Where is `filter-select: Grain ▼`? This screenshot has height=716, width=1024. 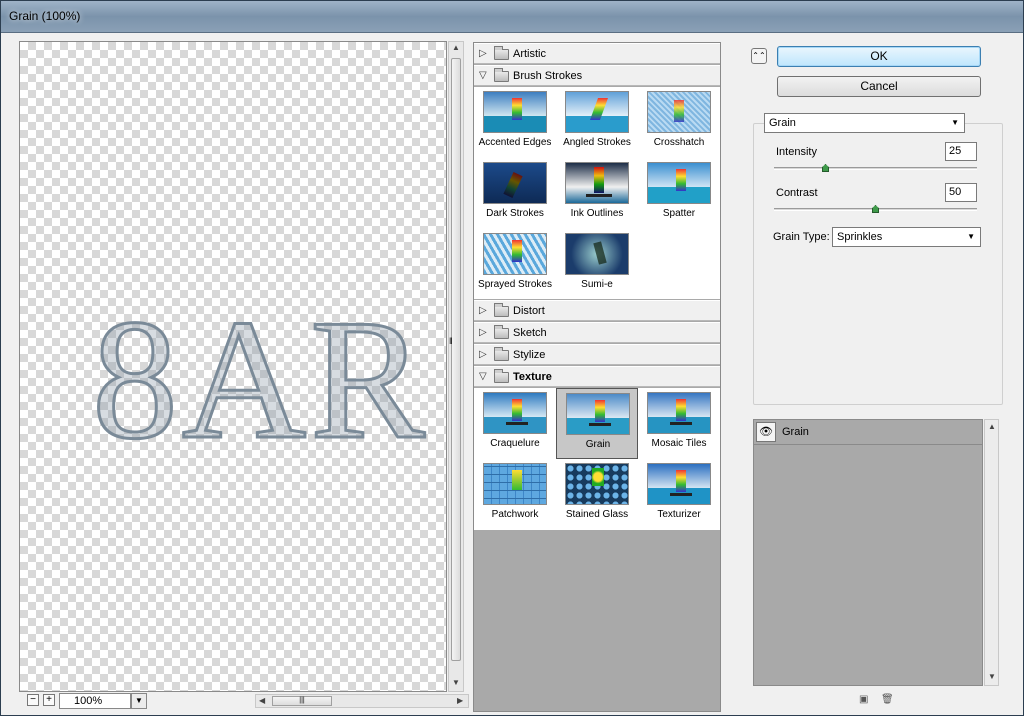 filter-select: Grain ▼ is located at coordinates (864, 123).